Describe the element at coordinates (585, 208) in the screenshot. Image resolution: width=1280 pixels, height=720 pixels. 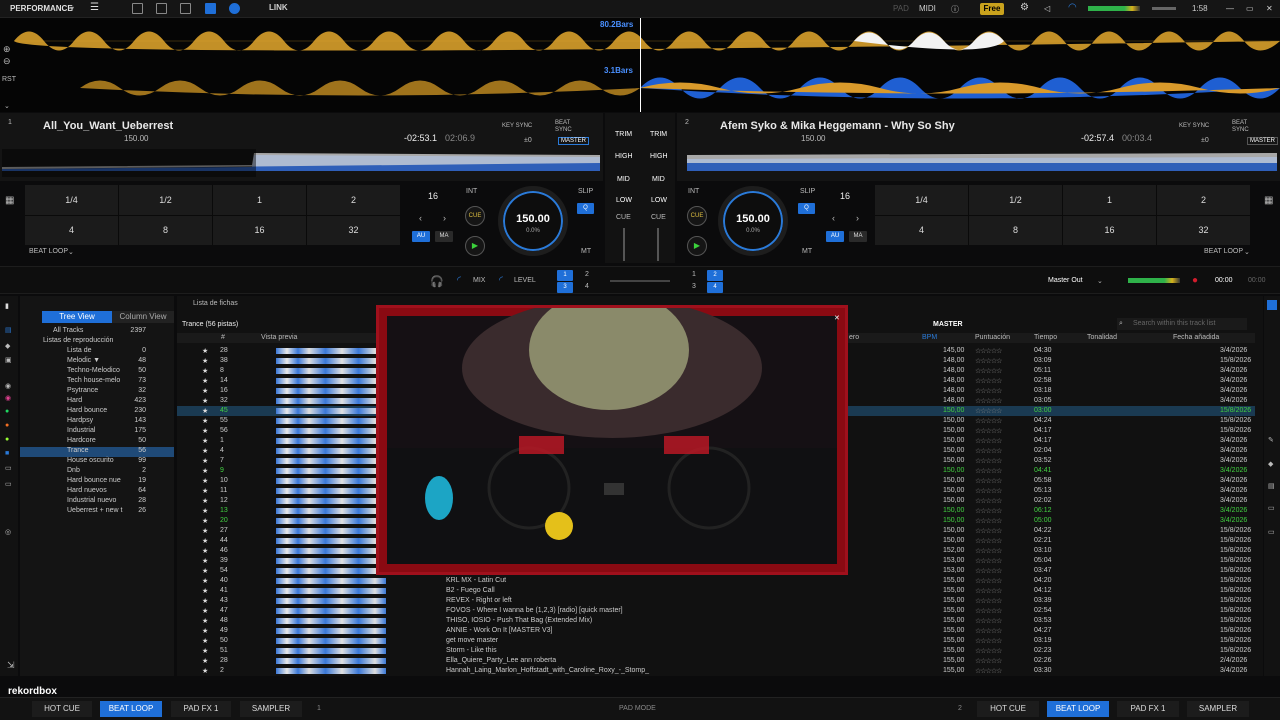
I see `deck1-quantize-button: Q` at that location.